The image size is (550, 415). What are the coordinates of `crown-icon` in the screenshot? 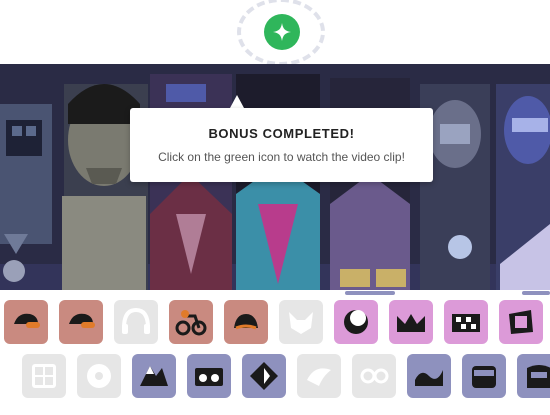 It's located at (411, 323).